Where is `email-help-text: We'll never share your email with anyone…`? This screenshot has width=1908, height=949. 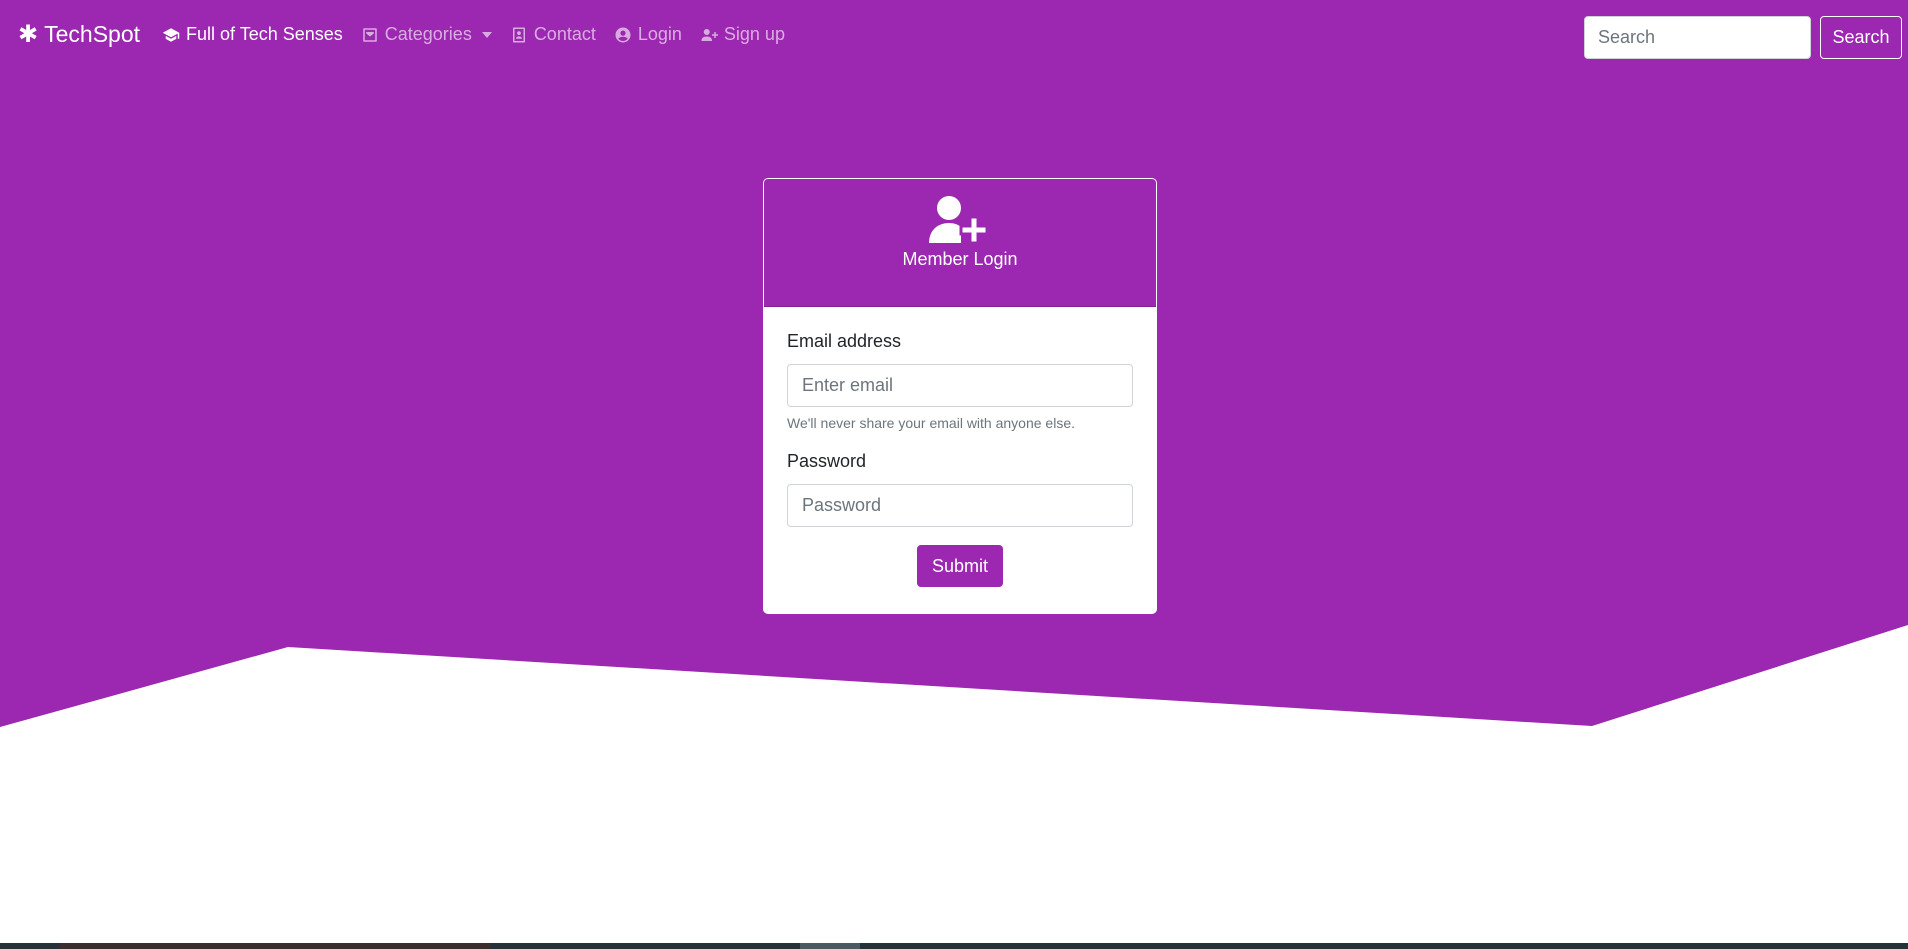 email-help-text: We'll never share your email with anyone… is located at coordinates (931, 423).